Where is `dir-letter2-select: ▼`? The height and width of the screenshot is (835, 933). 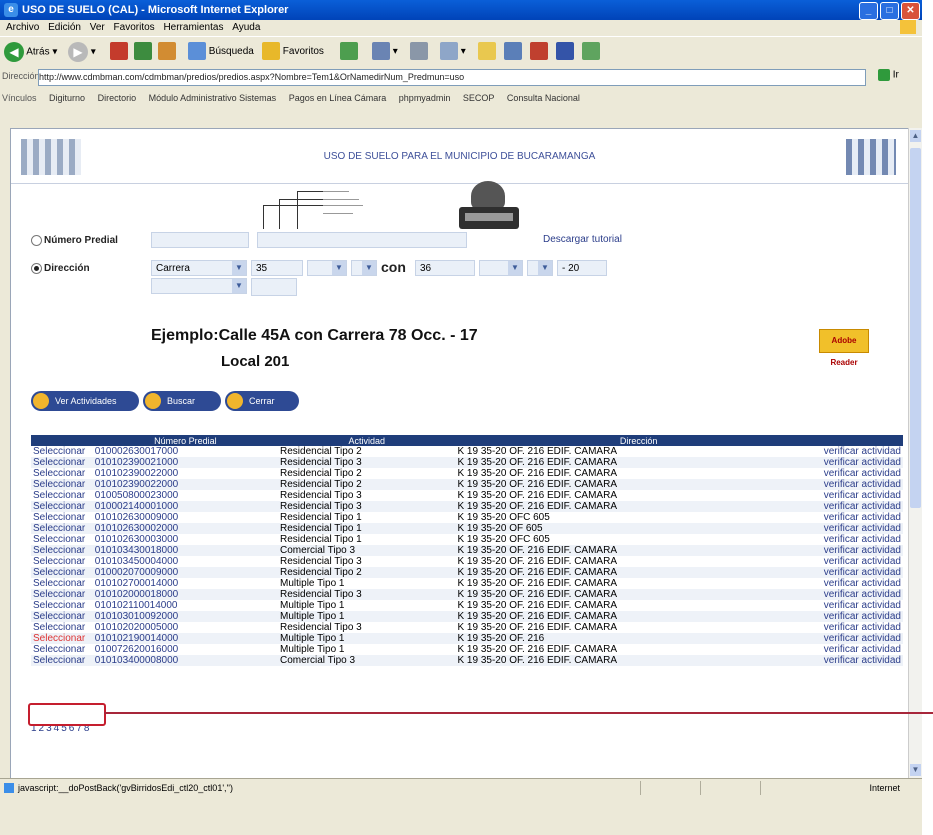 dir-letter2-select: ▼ is located at coordinates (501, 268).